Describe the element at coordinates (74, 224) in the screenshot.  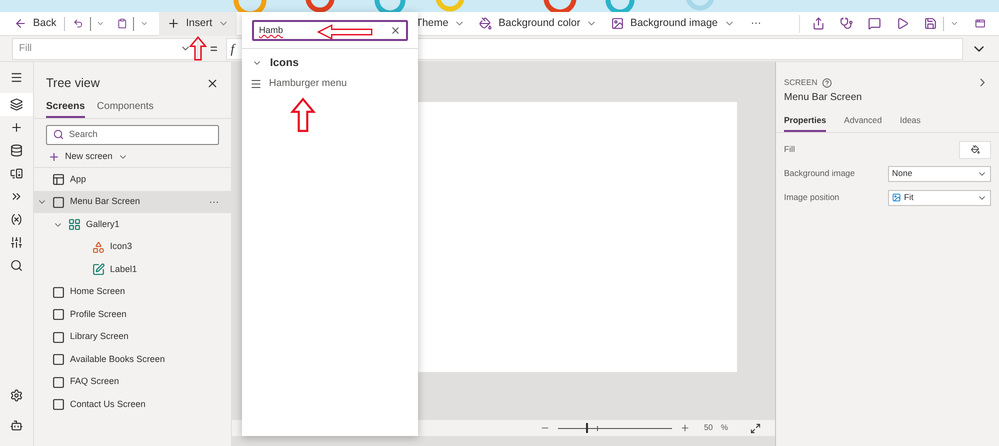
I see `gallery-icon` at that location.